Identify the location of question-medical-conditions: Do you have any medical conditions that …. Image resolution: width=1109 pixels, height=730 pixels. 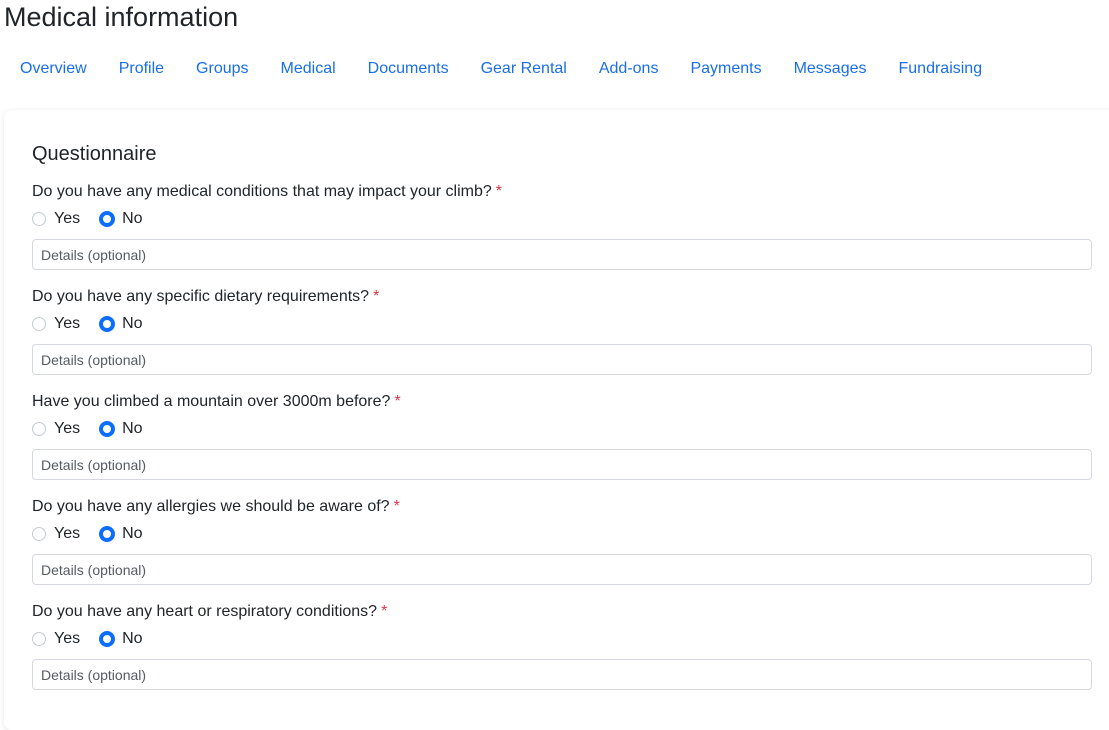
(562, 226).